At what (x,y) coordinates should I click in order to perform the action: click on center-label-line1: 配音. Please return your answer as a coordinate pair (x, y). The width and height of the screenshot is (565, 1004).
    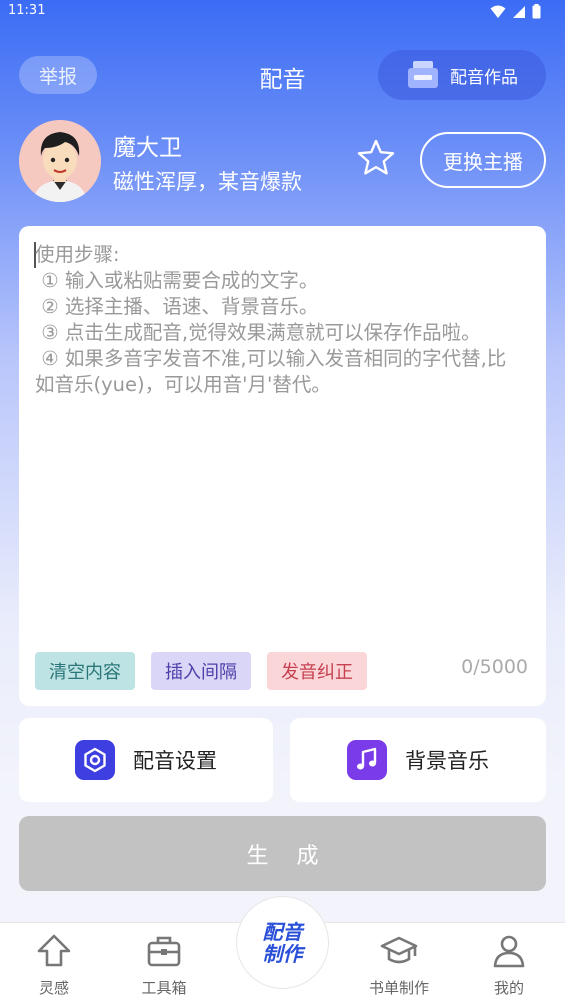
    Looking at the image, I should click on (282, 931).